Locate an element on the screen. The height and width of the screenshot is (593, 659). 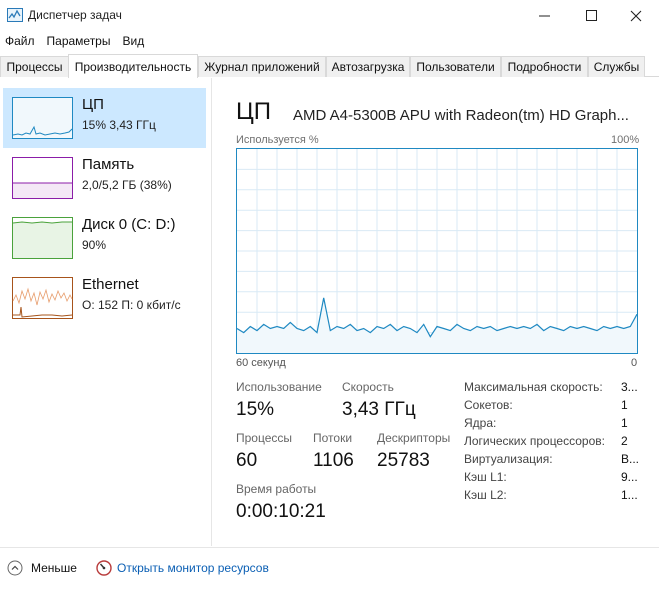
sidebar-disk-label: Диск 0 (C: D:) is located at coordinates (129, 224).